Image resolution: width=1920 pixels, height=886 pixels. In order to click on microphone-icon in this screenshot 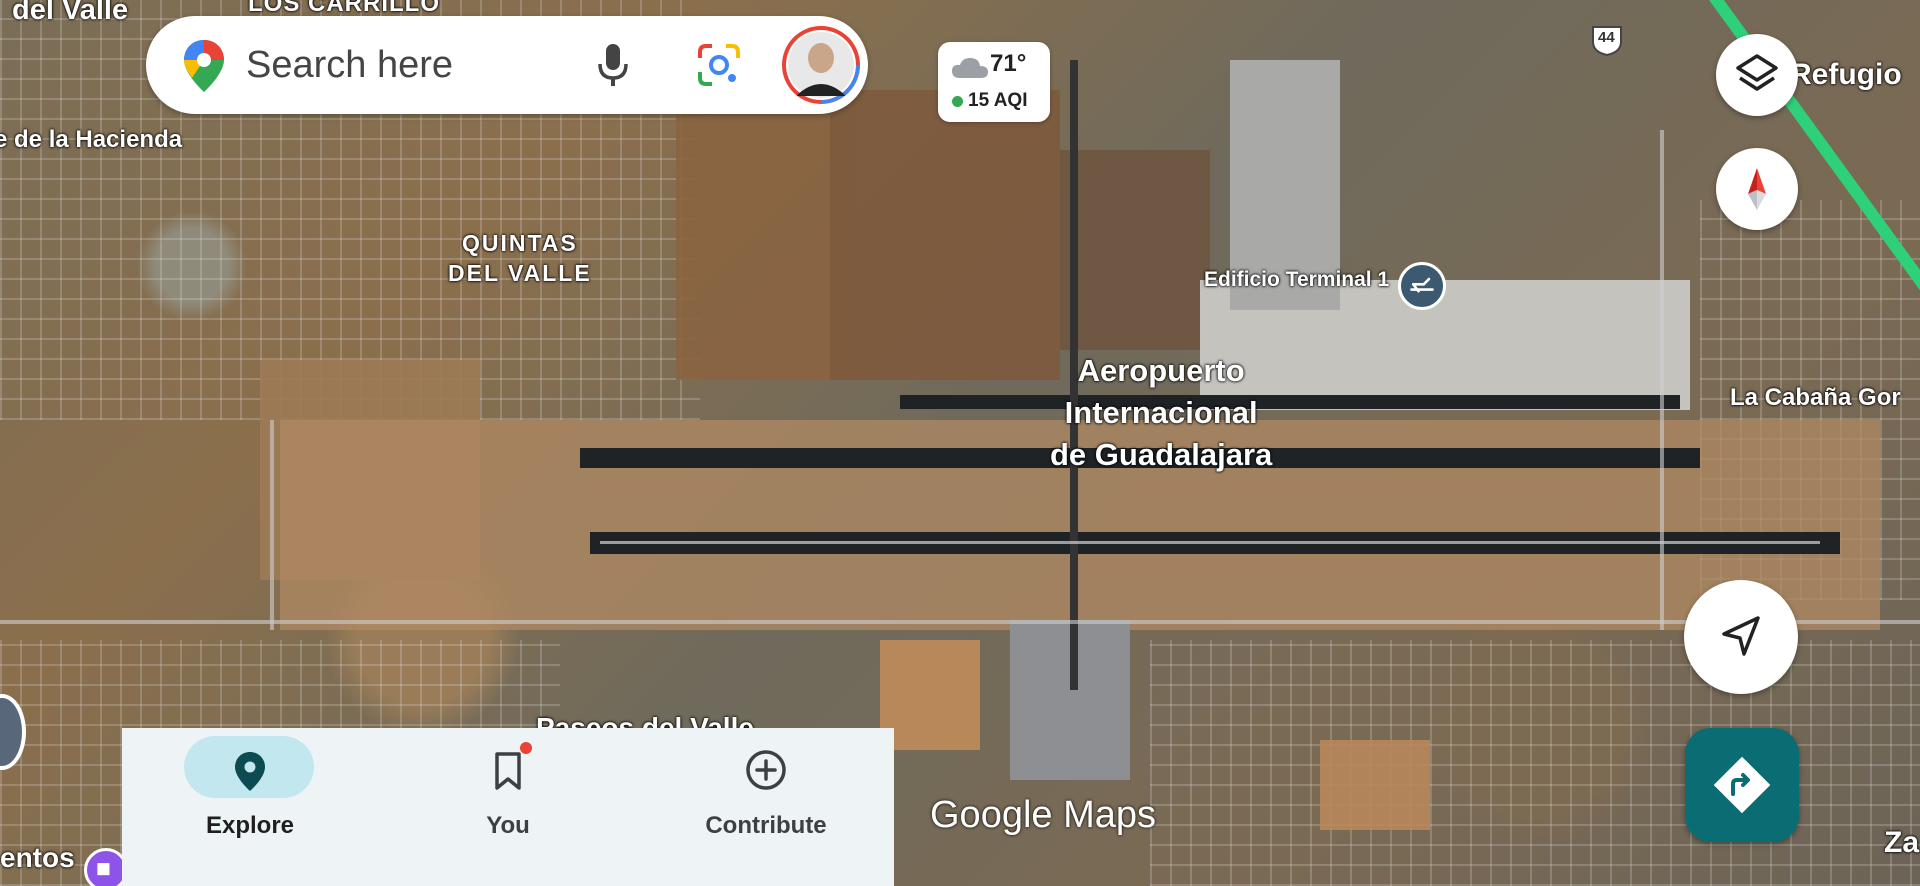, I will do `click(613, 65)`.